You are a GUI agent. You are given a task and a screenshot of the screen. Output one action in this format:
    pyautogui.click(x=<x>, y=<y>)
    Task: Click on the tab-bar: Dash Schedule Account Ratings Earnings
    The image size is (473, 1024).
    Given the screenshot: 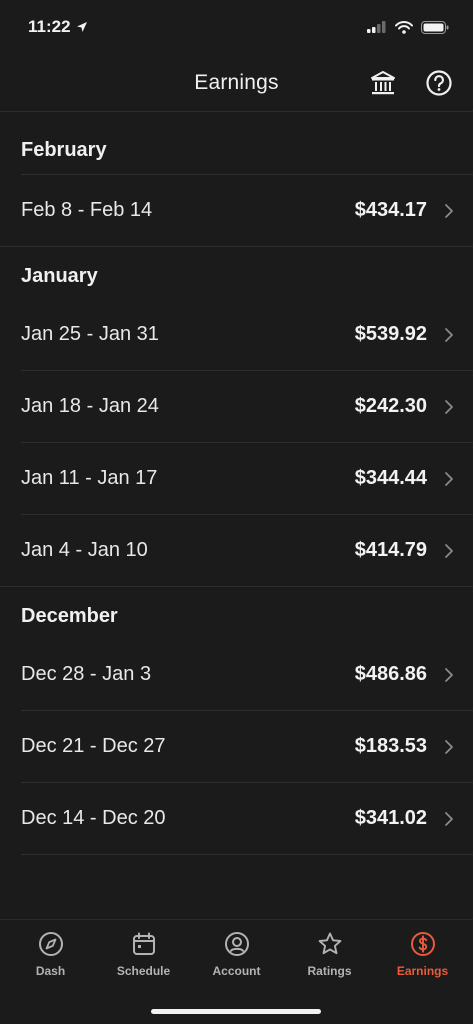 What is the action you would take?
    pyautogui.click(x=236, y=971)
    